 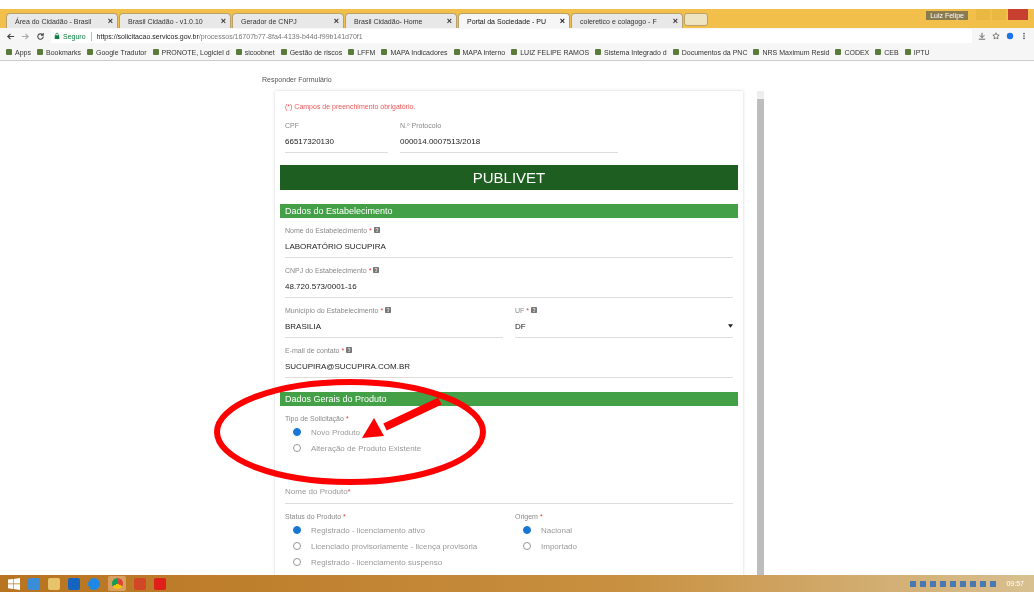 I want to click on scrollbar, so click(x=760, y=333).